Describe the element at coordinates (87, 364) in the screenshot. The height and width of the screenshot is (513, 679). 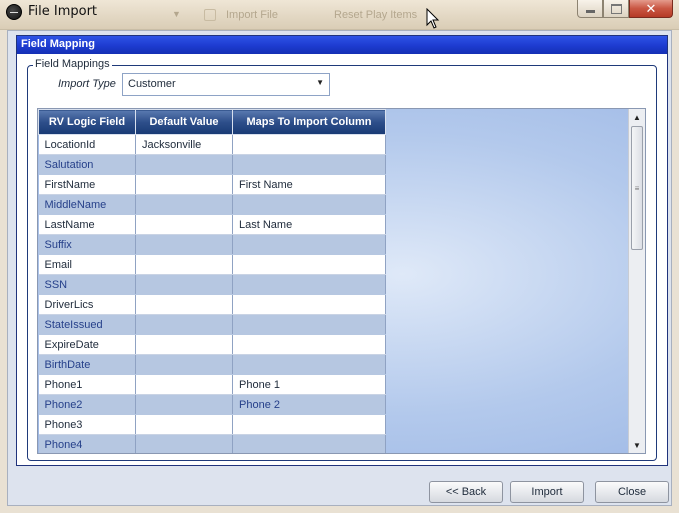
I see `cell-rv-logic-field: BirthDate` at that location.